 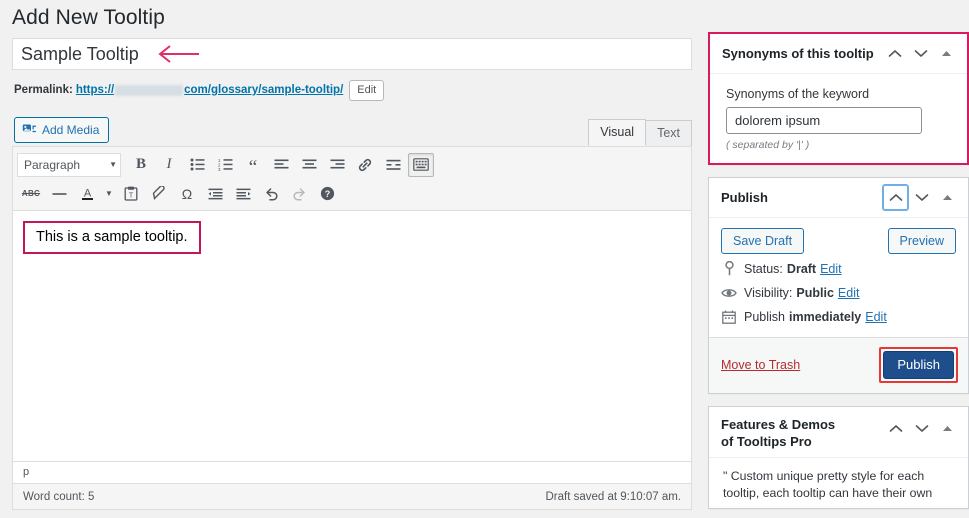 What do you see at coordinates (838, 365) in the screenshot?
I see `publish-footer: Move to Trash Publish` at bounding box center [838, 365].